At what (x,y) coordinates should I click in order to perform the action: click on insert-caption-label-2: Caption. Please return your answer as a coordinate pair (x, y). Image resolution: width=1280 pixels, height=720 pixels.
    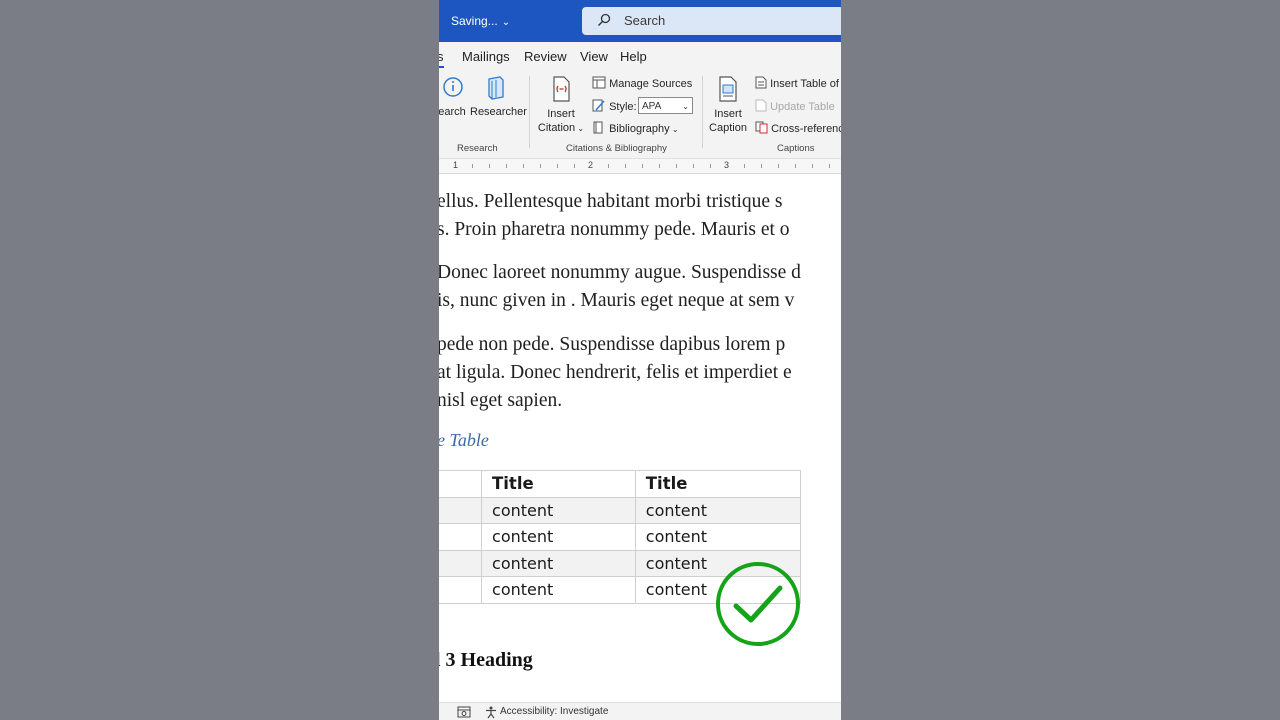
    Looking at the image, I should click on (728, 128).